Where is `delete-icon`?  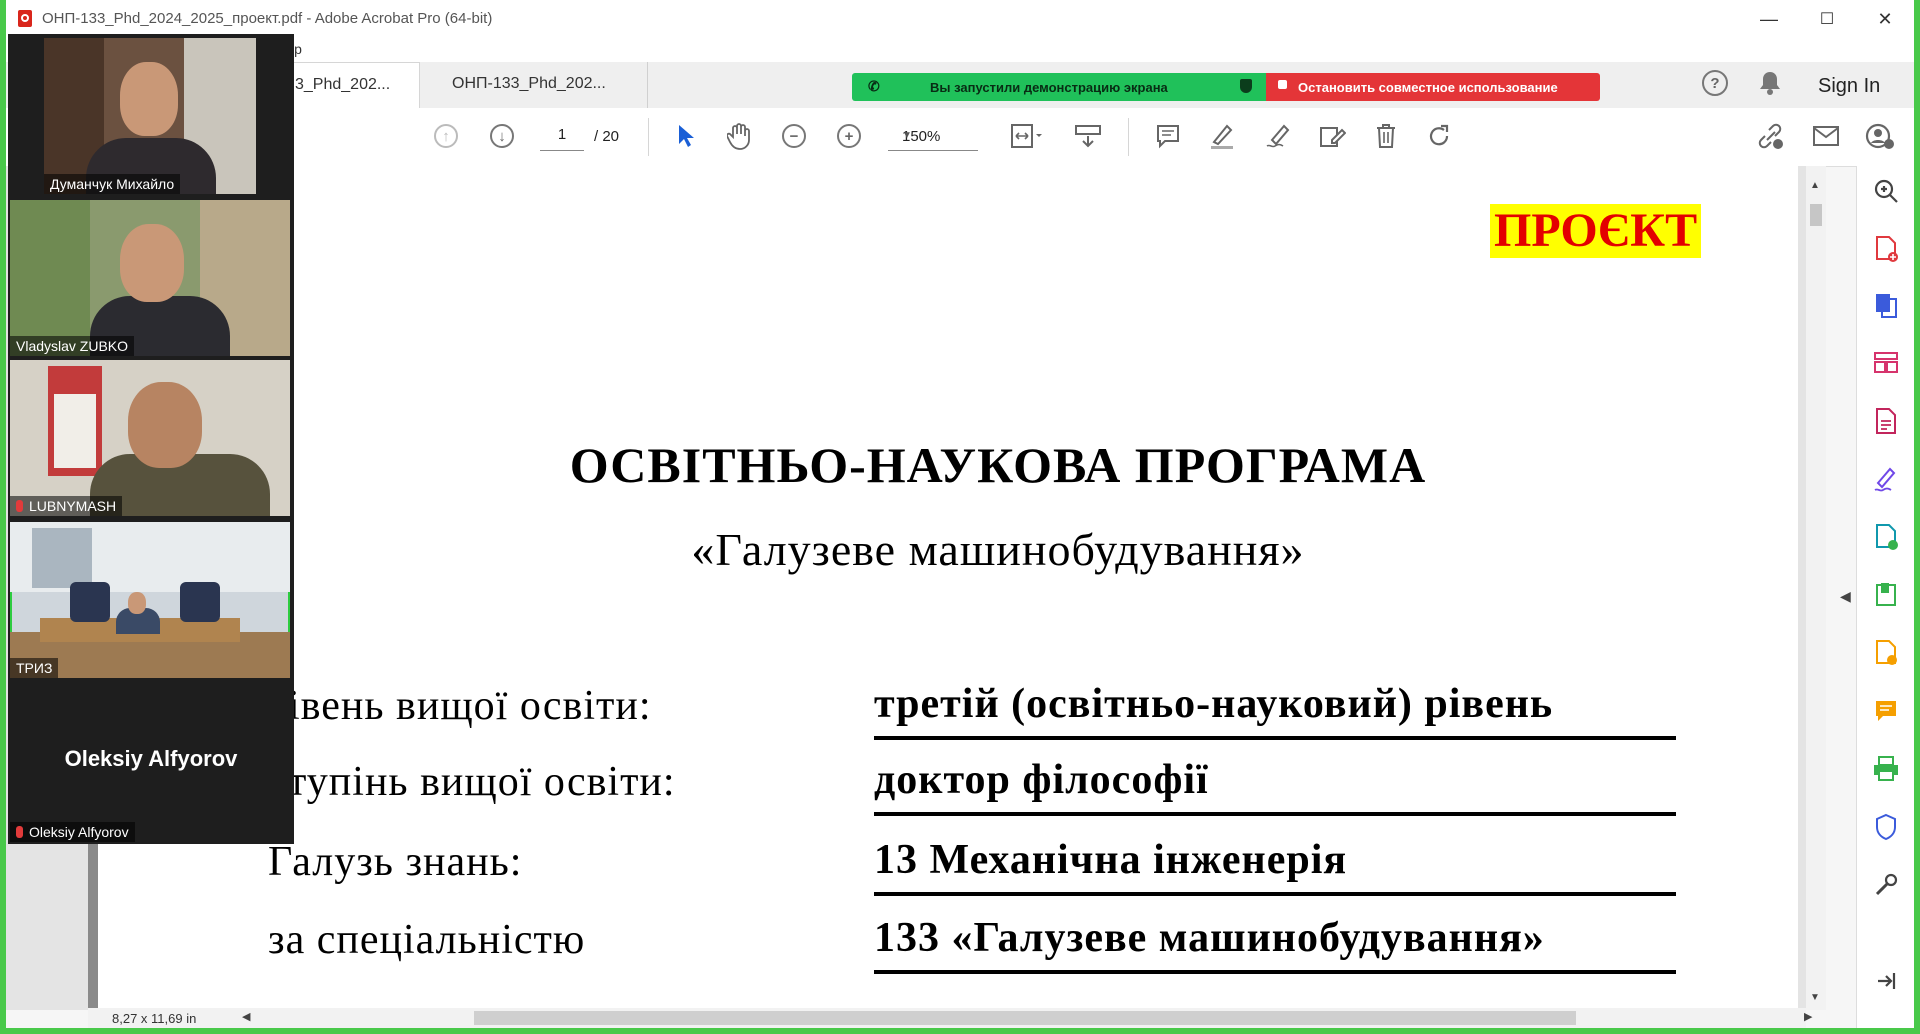
delete-icon is located at coordinates (1386, 136).